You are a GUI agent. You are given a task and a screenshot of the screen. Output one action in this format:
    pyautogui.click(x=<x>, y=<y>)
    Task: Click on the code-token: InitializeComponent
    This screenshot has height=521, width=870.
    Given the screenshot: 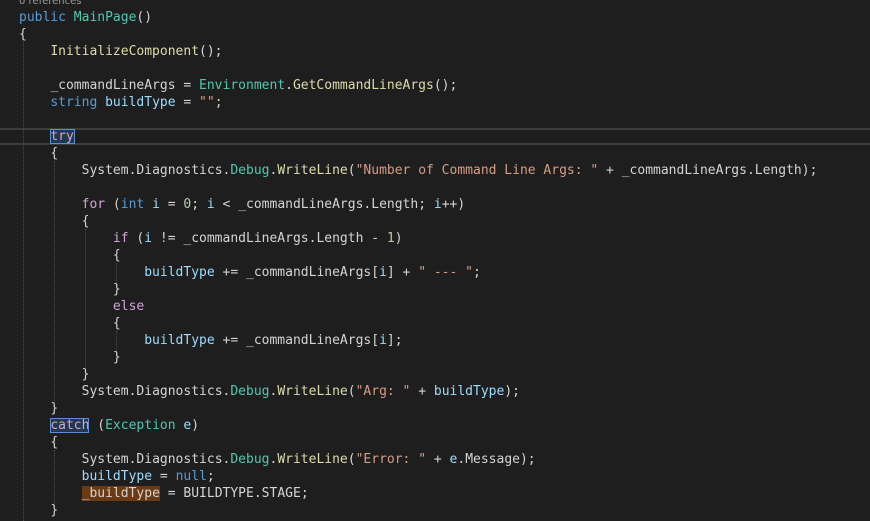 What is the action you would take?
    pyautogui.click(x=125, y=51)
    